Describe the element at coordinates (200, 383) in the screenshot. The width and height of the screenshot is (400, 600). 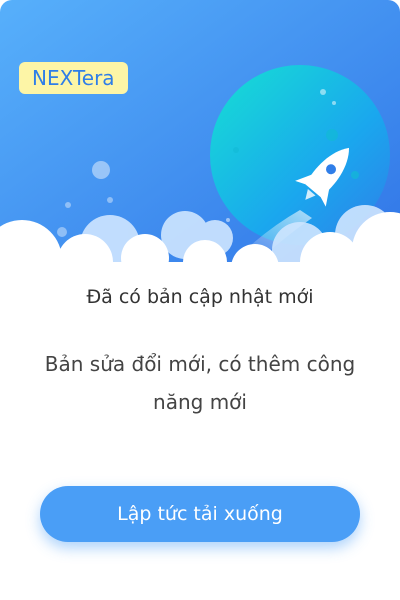
I see `dialog-description: Bản sửa đổi mới, có thêm công năng mới` at that location.